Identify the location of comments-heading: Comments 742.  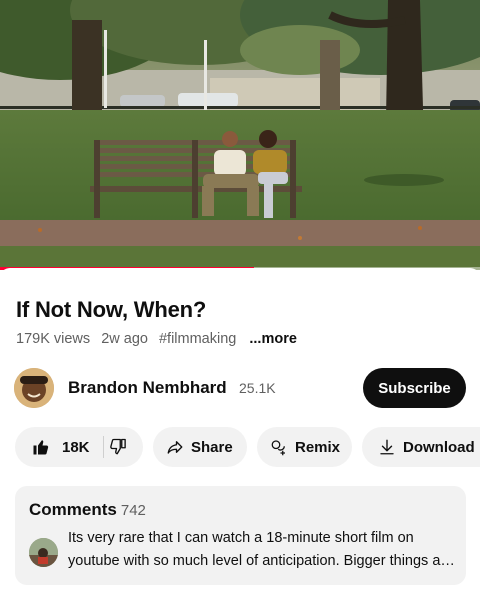
(87, 510).